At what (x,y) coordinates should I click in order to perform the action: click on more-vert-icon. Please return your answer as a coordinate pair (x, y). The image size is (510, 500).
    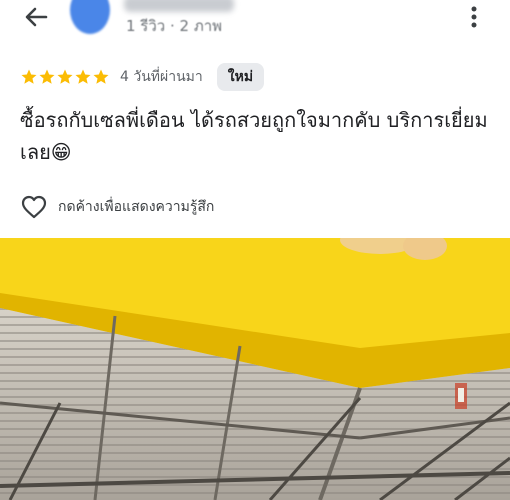
    Looking at the image, I should click on (474, 17).